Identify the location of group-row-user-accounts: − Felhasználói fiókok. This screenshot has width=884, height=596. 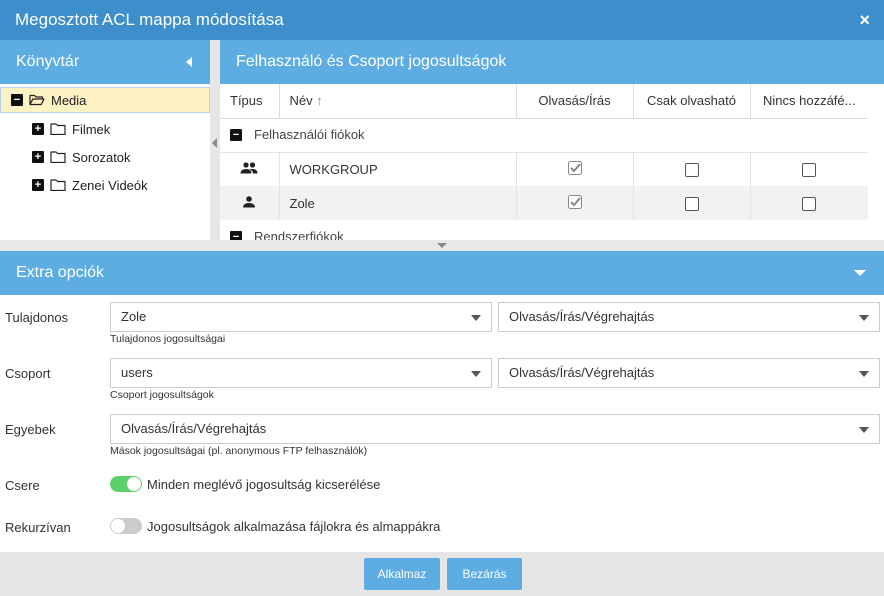
(544, 135).